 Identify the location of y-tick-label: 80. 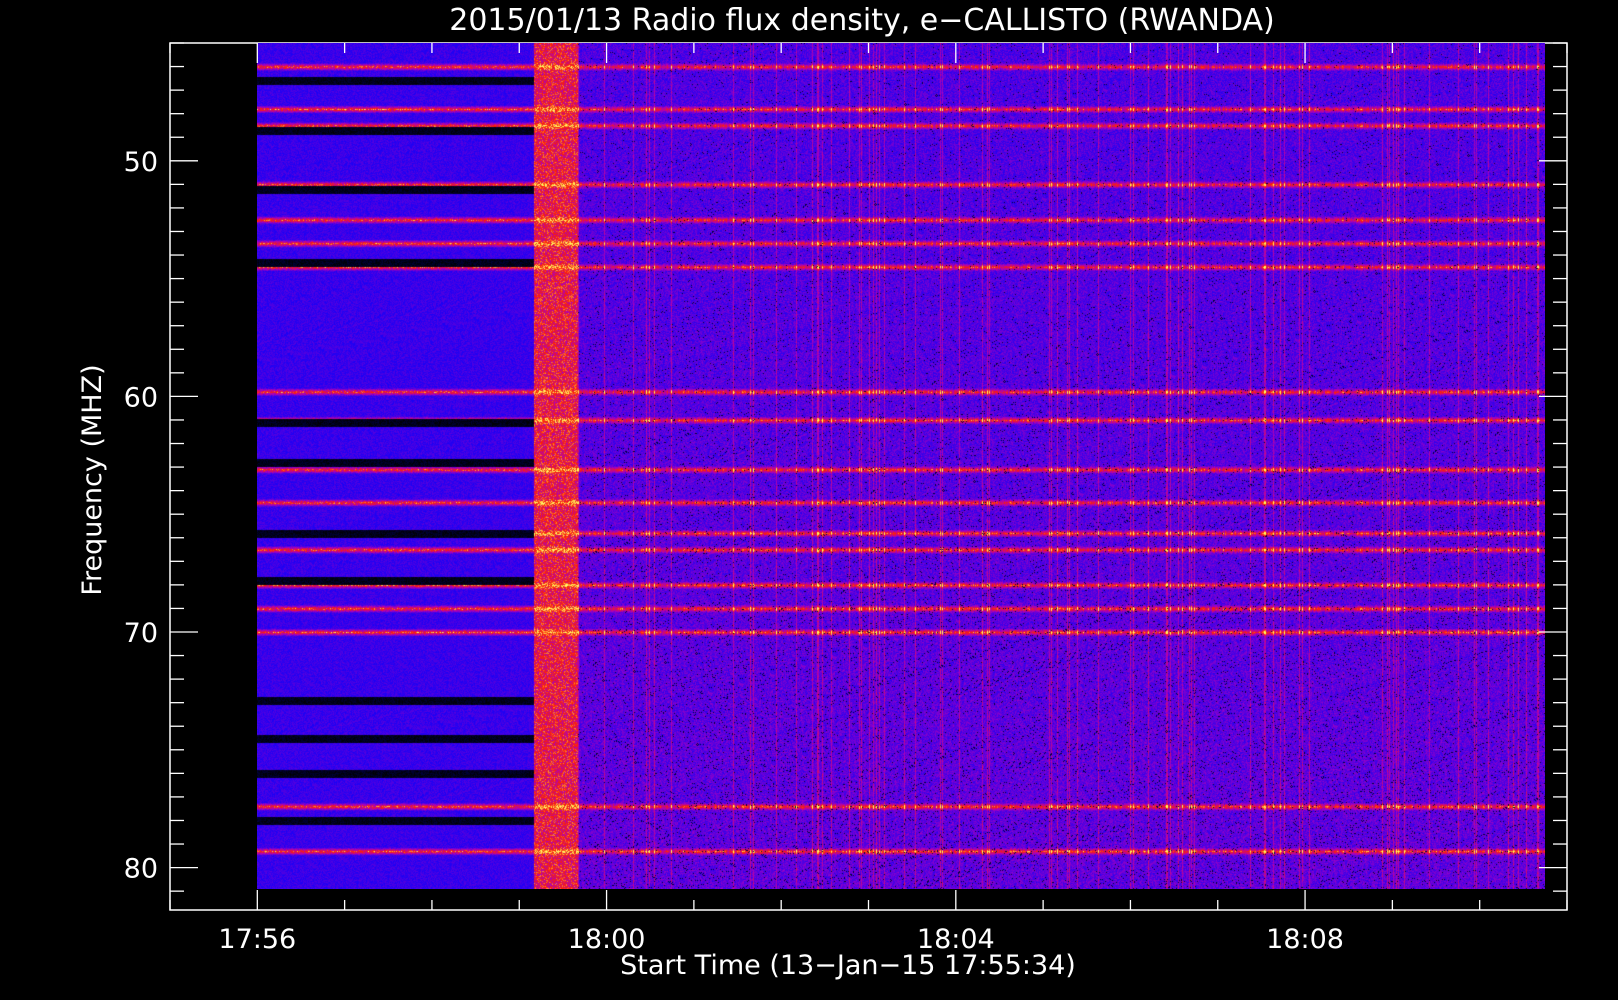
(141, 869).